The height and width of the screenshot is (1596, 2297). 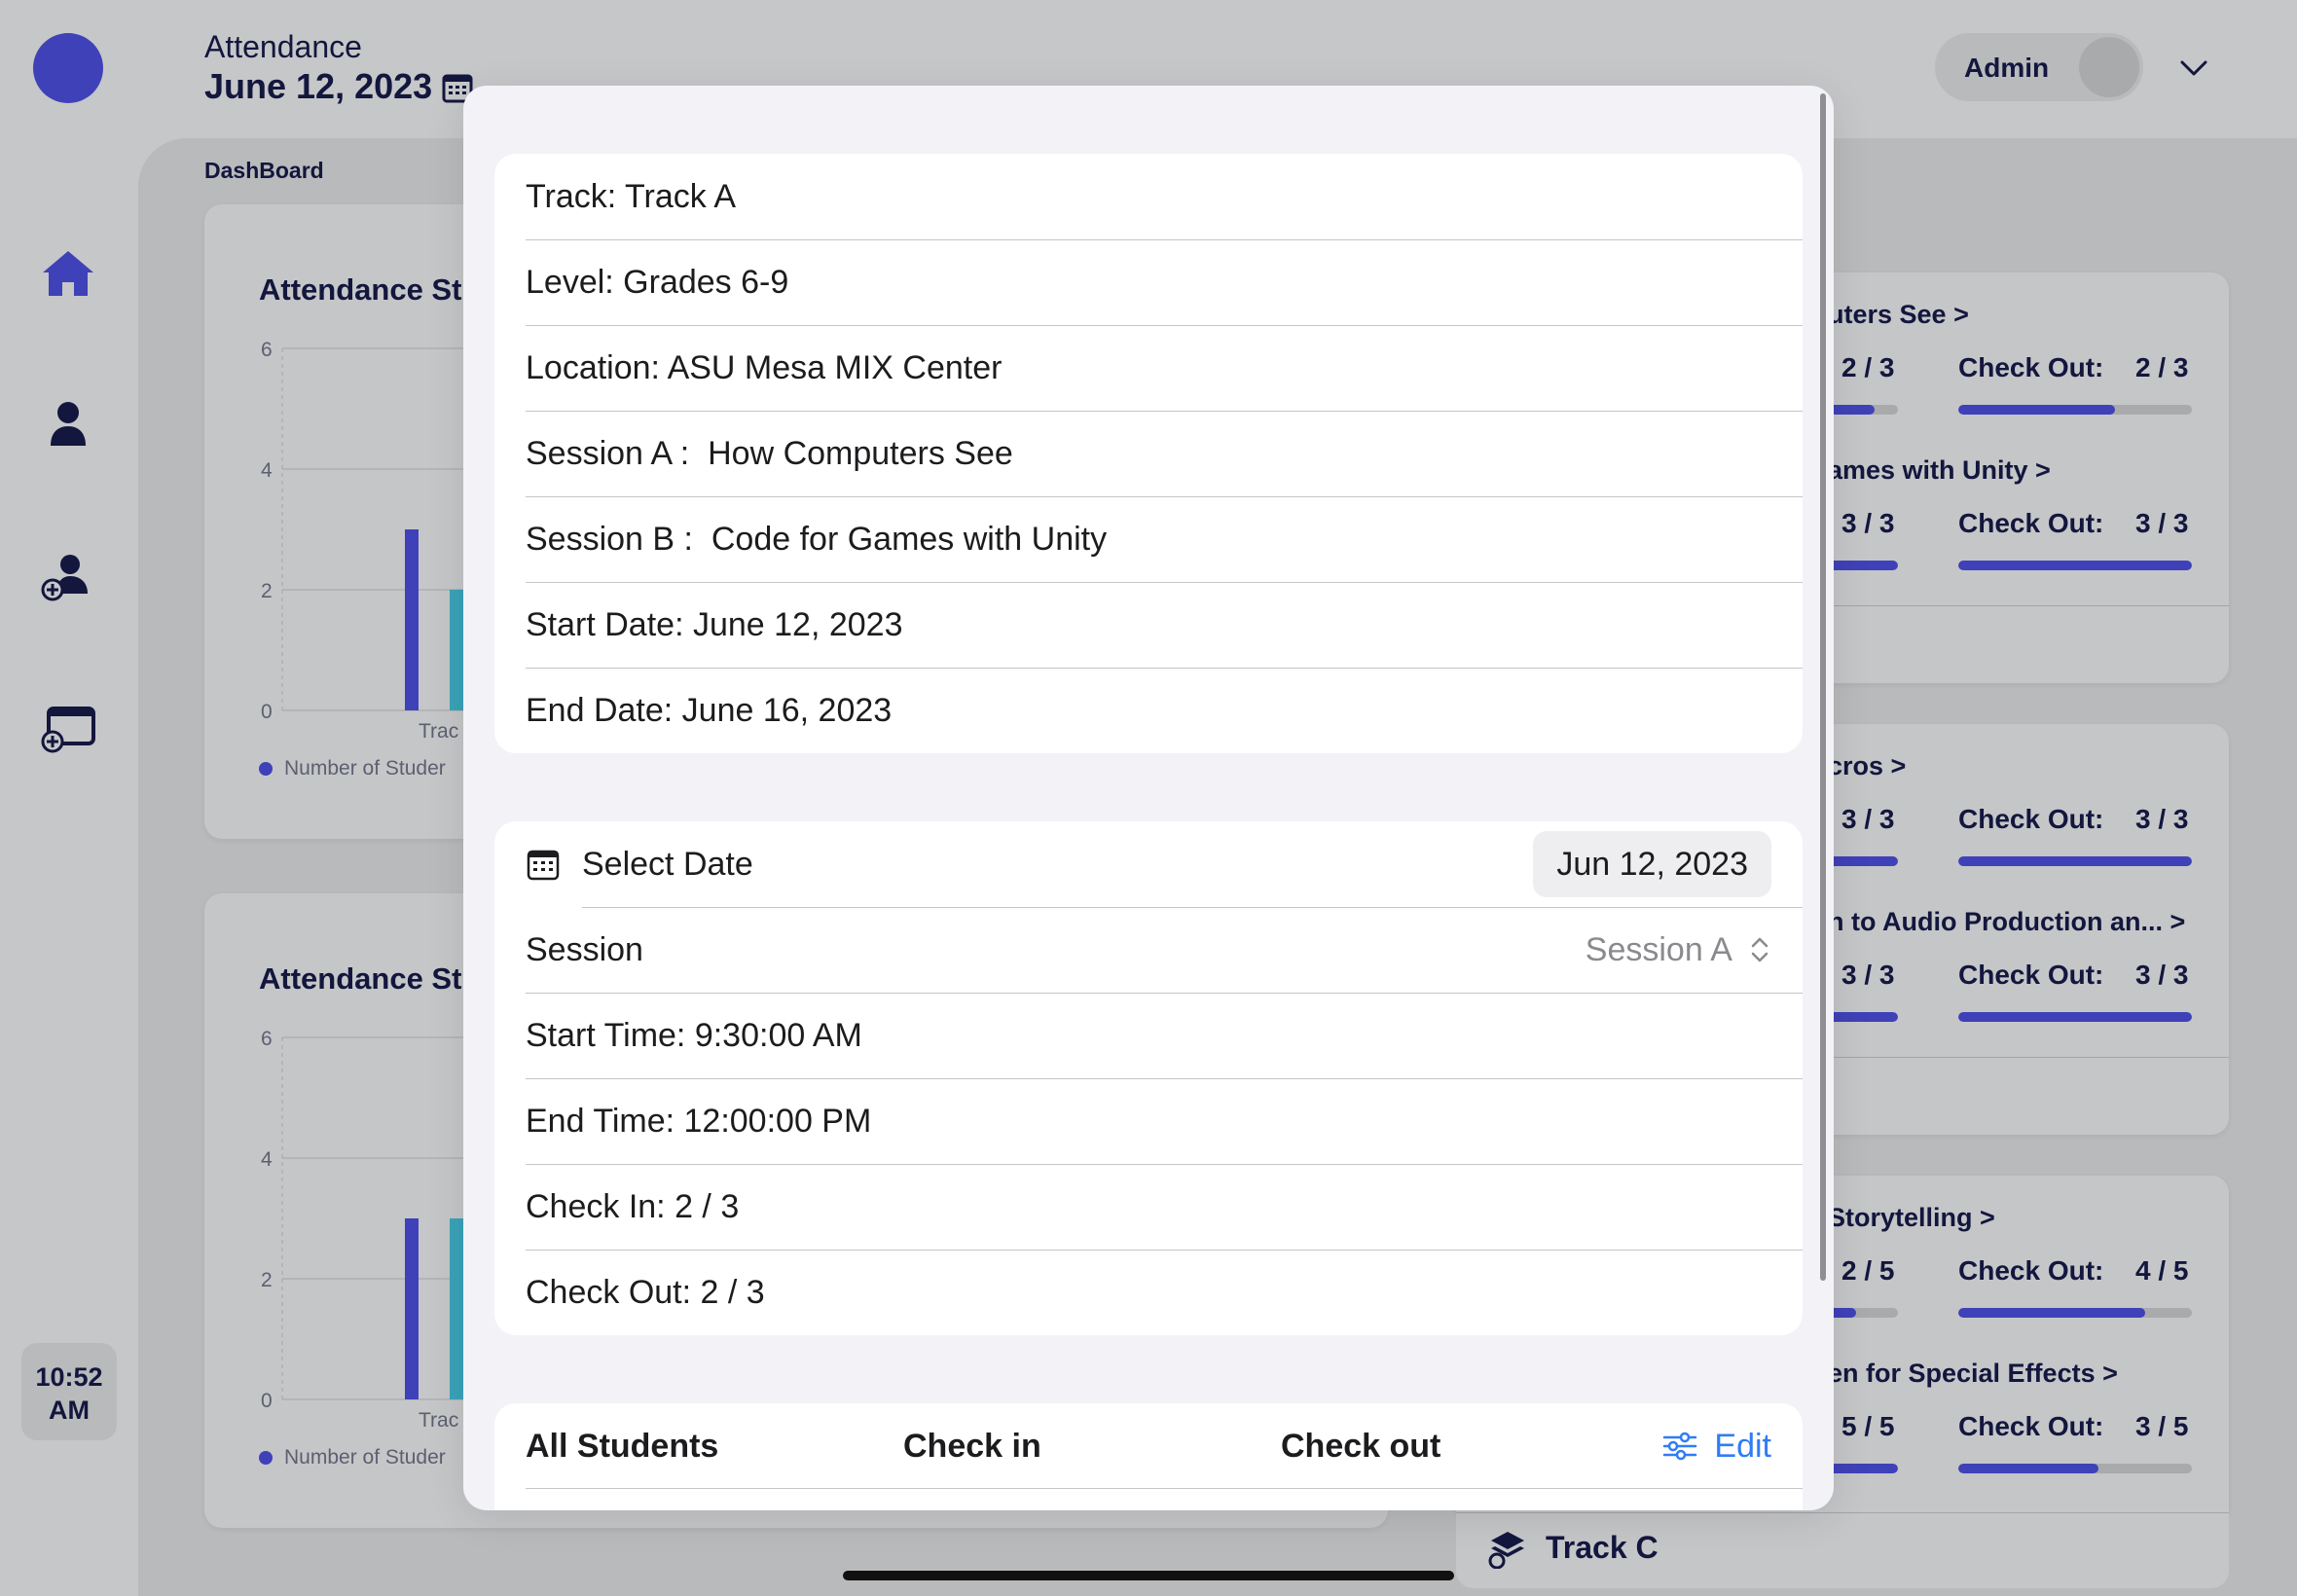 I want to click on students-table: All Students Check in Check out Edit, so click(x=1148, y=1456).